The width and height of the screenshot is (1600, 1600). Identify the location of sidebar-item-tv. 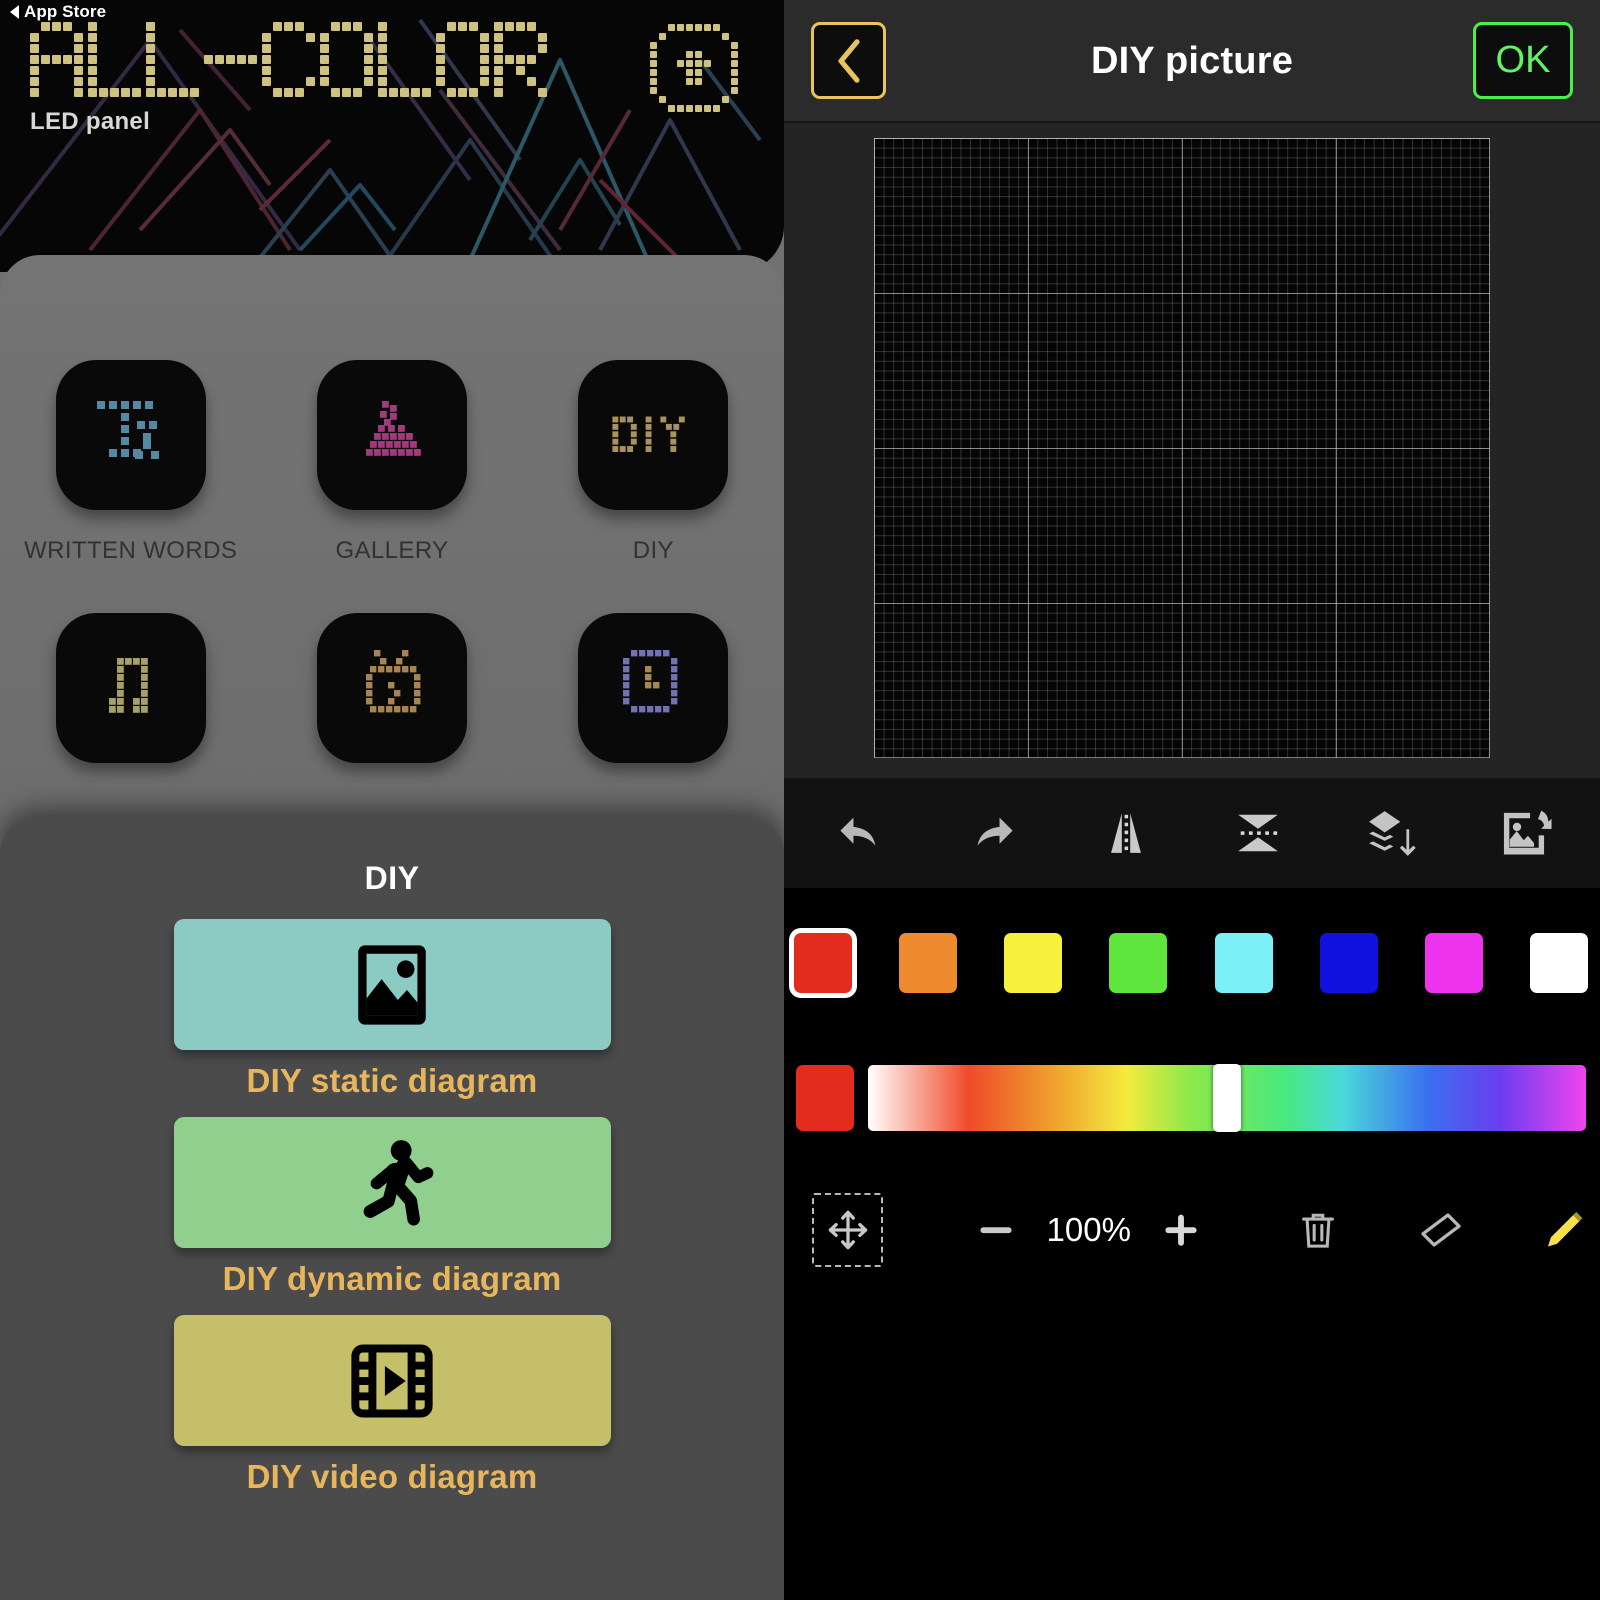
(391, 701).